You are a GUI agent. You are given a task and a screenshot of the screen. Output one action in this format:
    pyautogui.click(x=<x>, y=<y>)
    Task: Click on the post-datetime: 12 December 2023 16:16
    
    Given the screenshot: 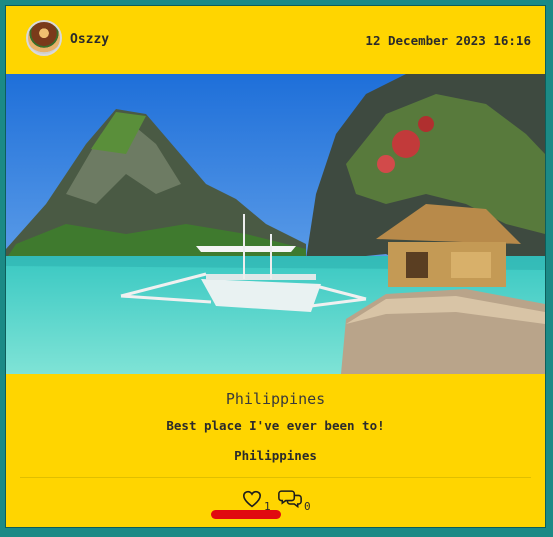 What is the action you would take?
    pyautogui.click(x=448, y=40)
    